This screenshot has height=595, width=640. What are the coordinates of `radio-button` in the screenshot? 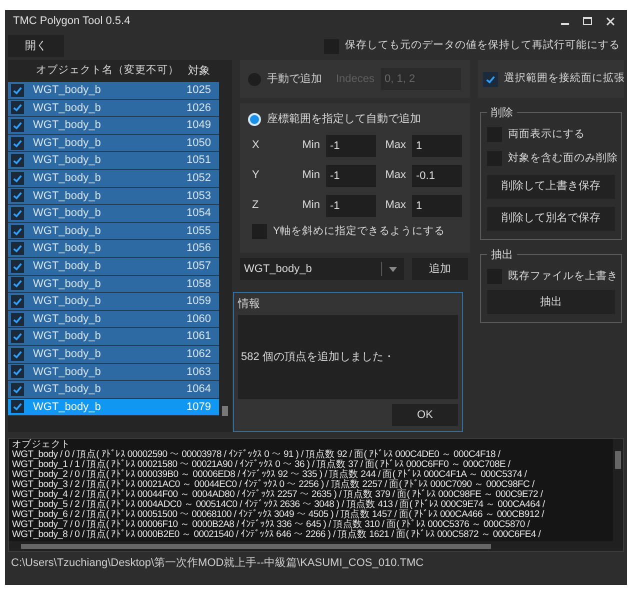 It's located at (254, 119).